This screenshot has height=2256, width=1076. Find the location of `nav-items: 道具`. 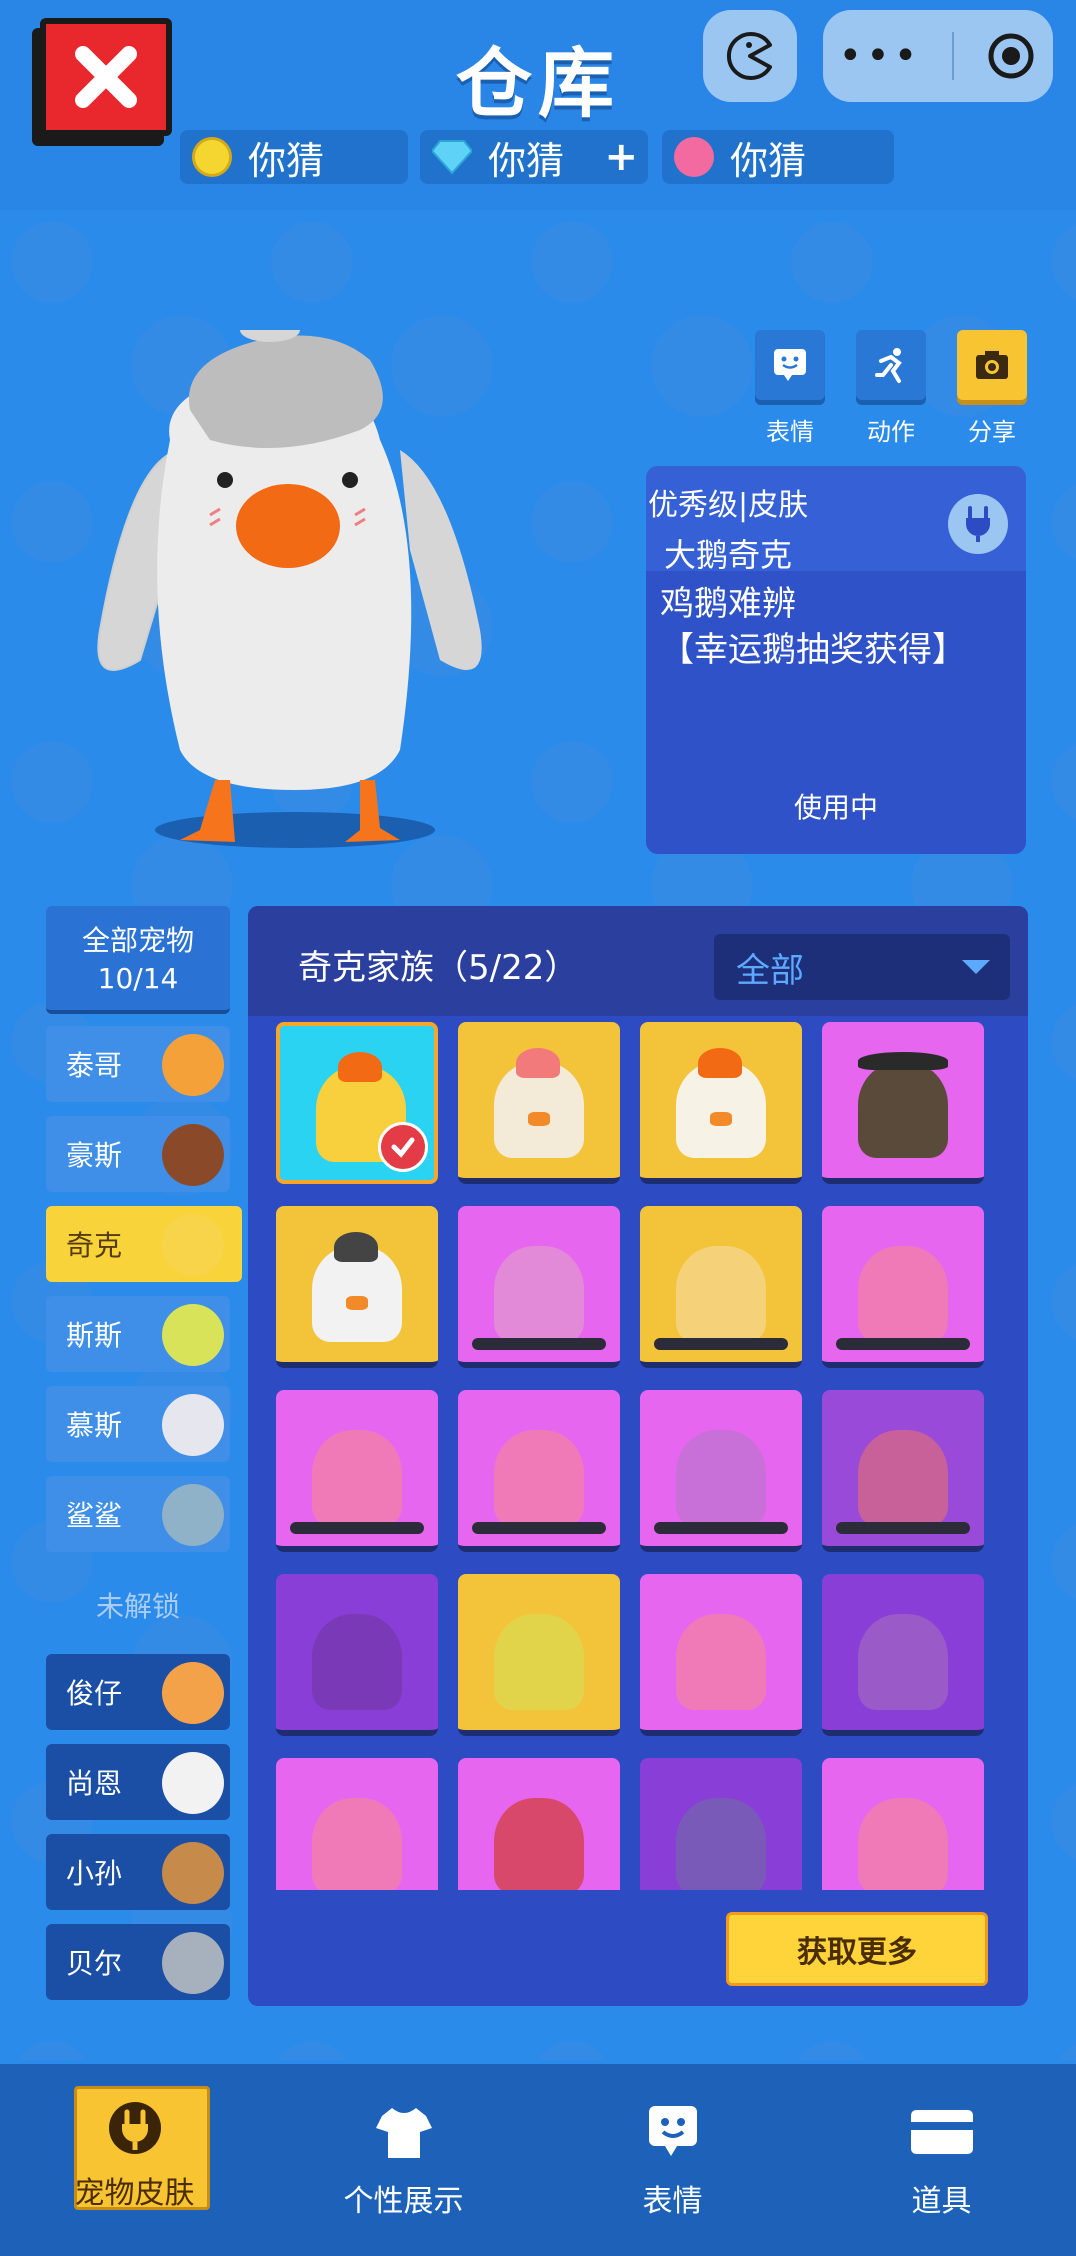

nav-items: 道具 is located at coordinates (941, 2160).